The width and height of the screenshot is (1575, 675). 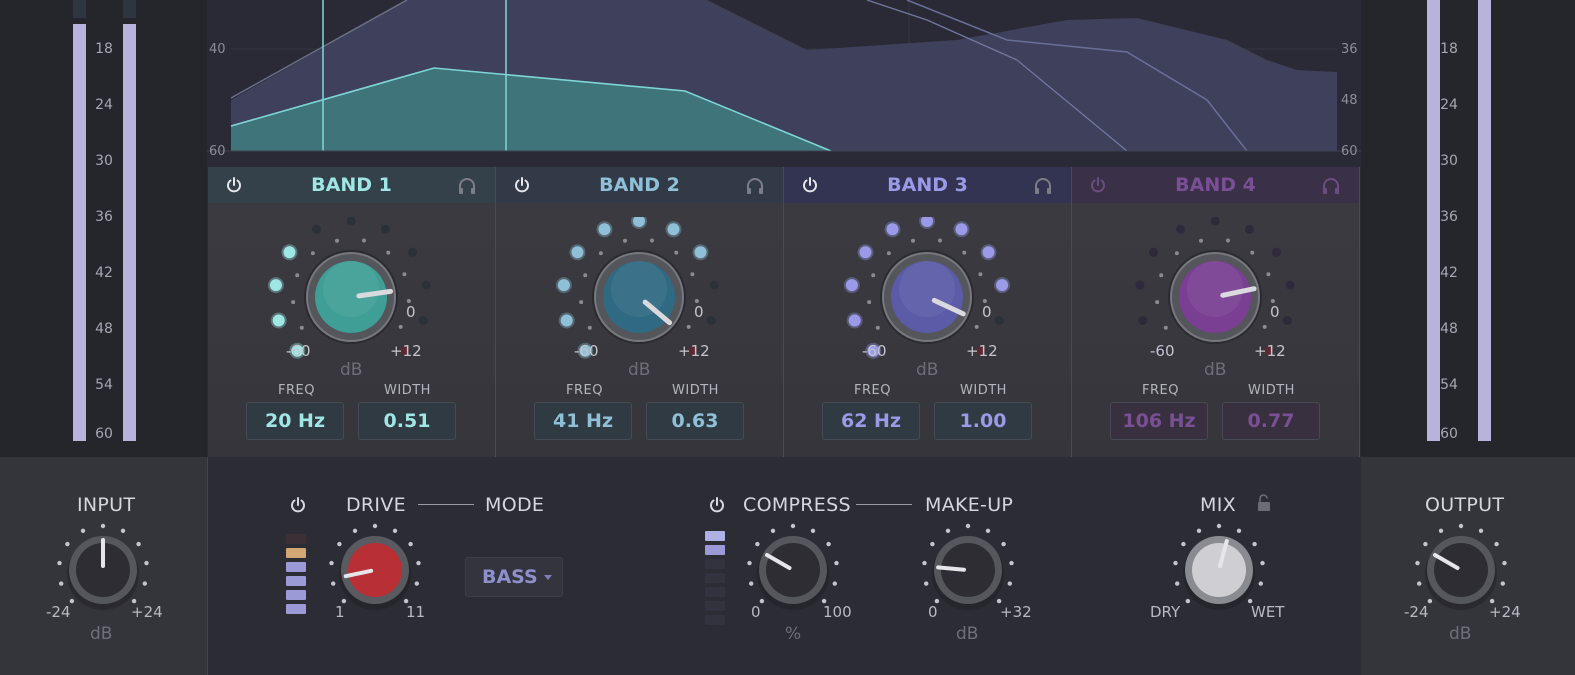 I want to click on band-header: BAND 1, so click(x=351, y=185).